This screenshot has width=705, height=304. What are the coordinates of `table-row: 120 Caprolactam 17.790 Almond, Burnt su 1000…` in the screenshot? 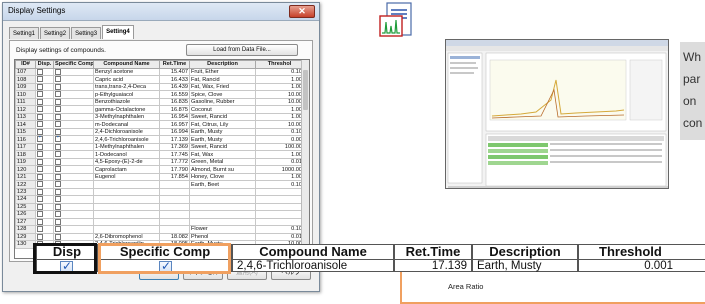 It's located at (159, 169).